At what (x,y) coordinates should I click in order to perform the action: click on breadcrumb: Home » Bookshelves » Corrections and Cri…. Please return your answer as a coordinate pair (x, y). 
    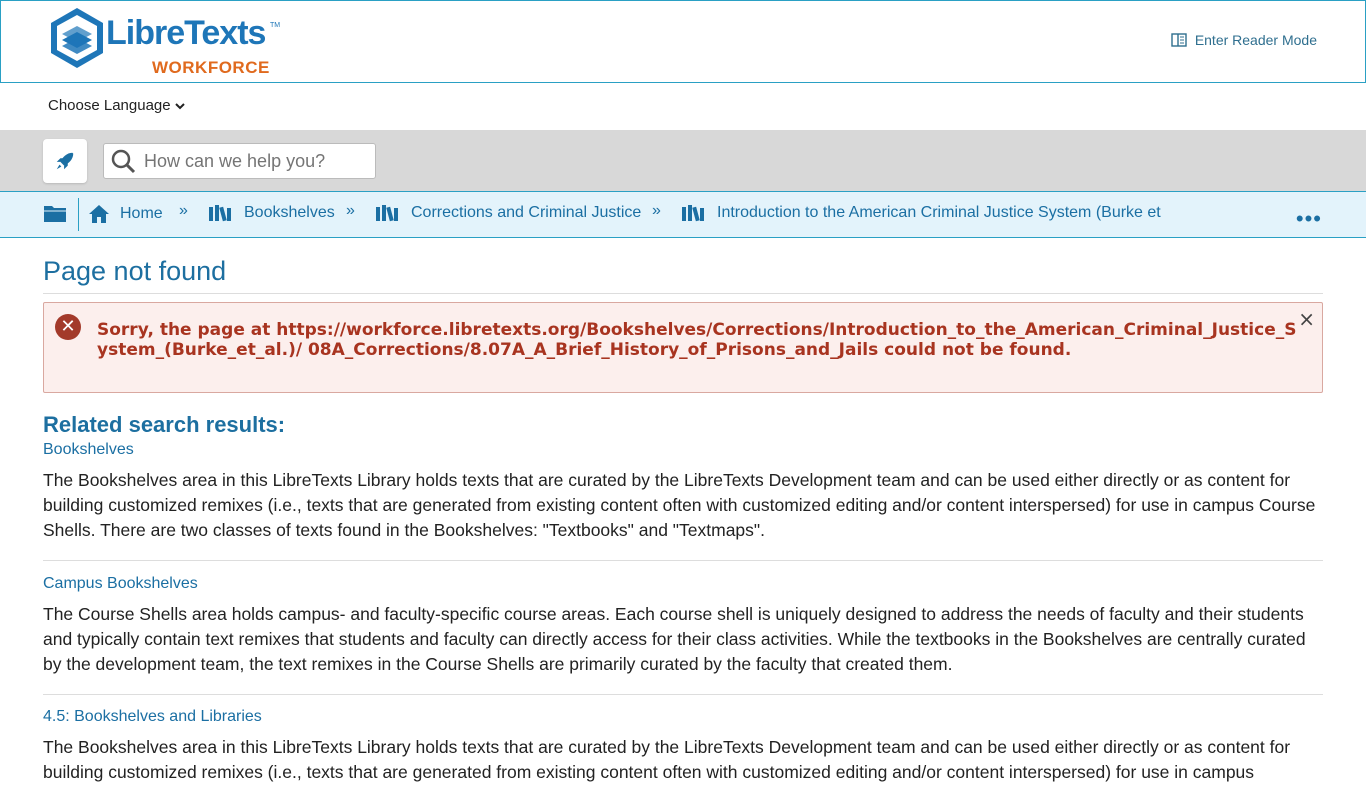
    Looking at the image, I should click on (683, 214).